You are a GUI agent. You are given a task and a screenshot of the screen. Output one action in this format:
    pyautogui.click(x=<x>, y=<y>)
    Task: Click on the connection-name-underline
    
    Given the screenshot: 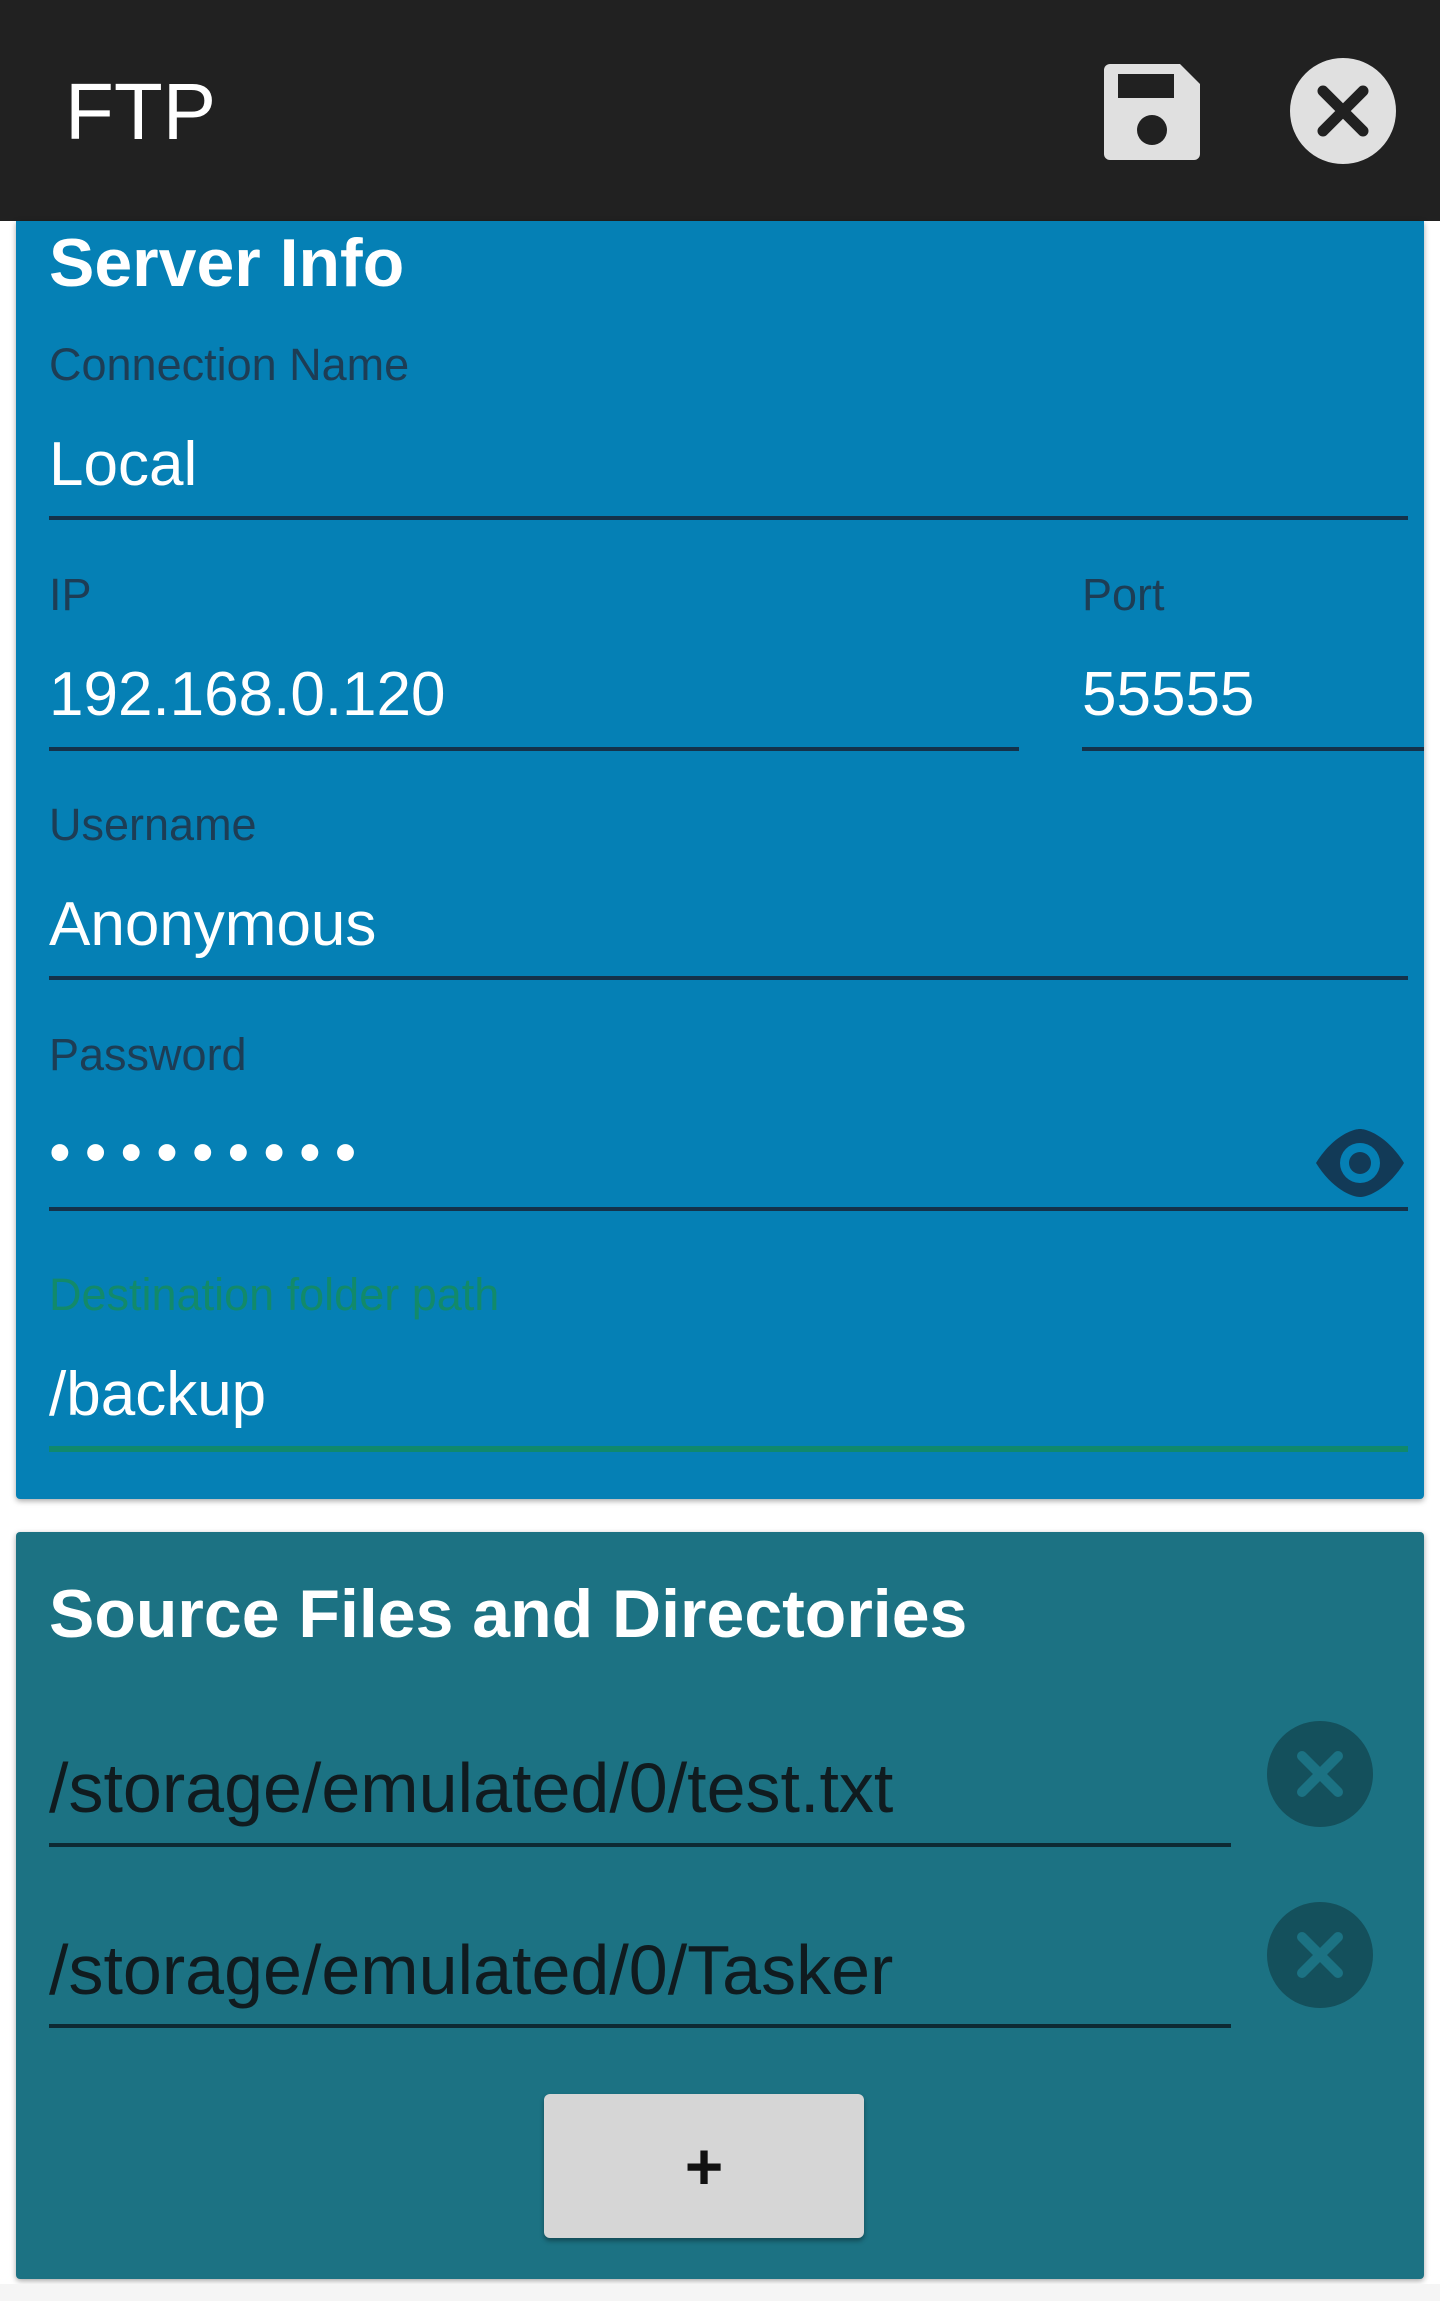 What is the action you would take?
    pyautogui.click(x=728, y=518)
    